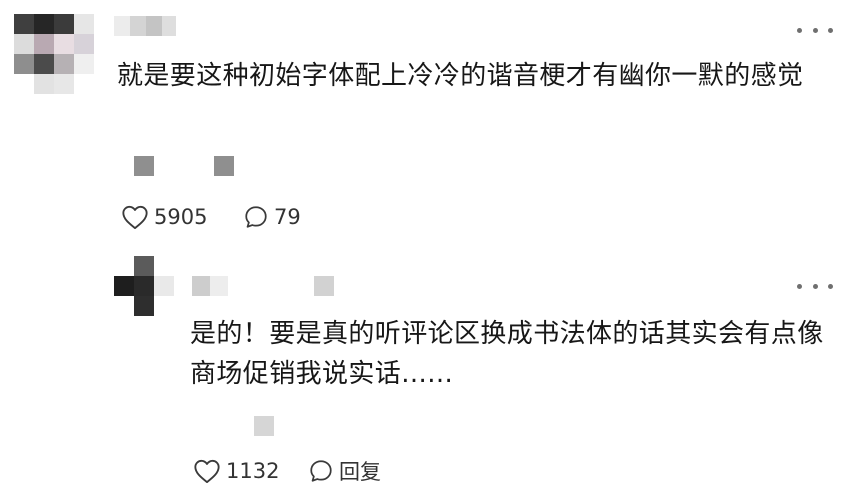 Image resolution: width=854 pixels, height=502 pixels. I want to click on like-button: 1132, so click(236, 471).